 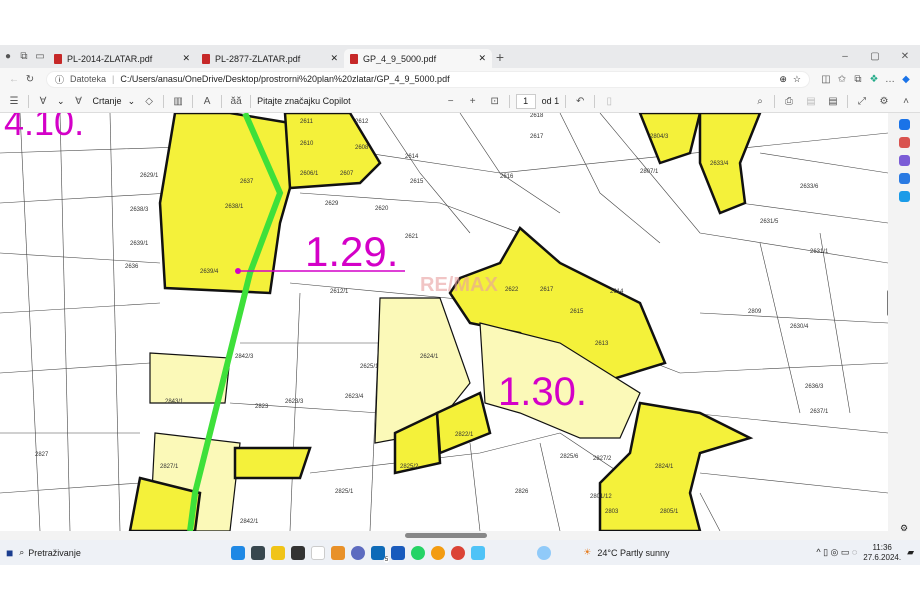 I want to click on refresh-icon: ↻, so click(x=30, y=79).